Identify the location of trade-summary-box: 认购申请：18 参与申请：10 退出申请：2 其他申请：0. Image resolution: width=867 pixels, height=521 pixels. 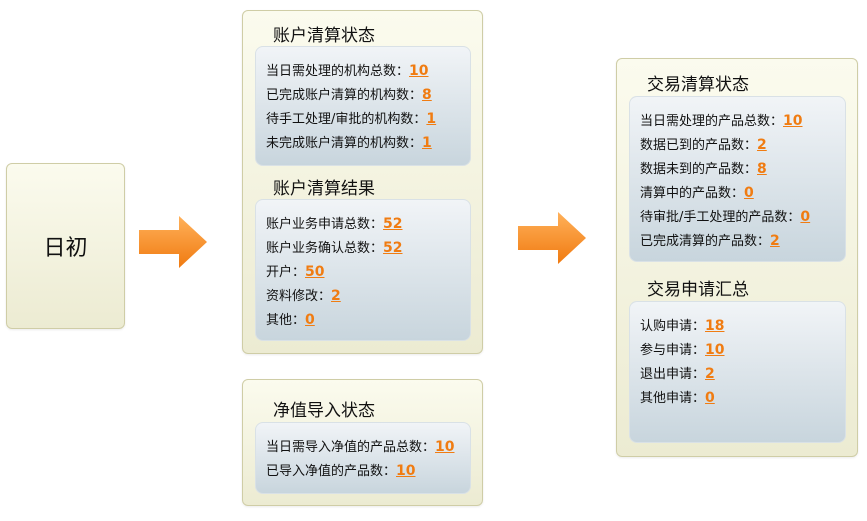
(737, 372).